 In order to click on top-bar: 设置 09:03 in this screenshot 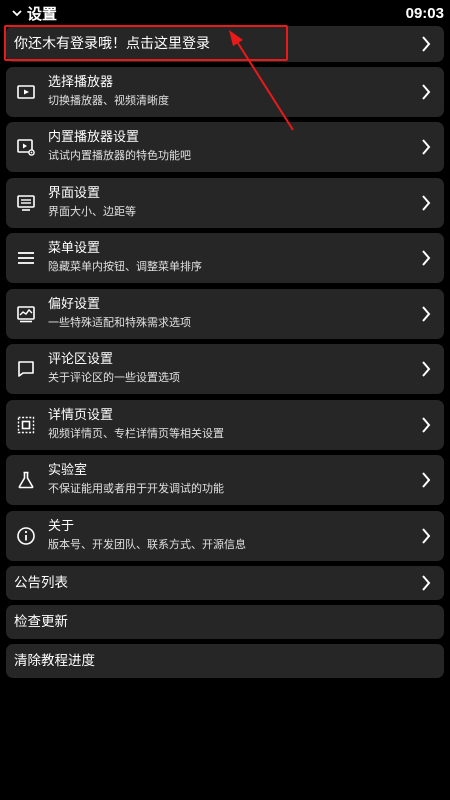, I will do `click(225, 13)`.